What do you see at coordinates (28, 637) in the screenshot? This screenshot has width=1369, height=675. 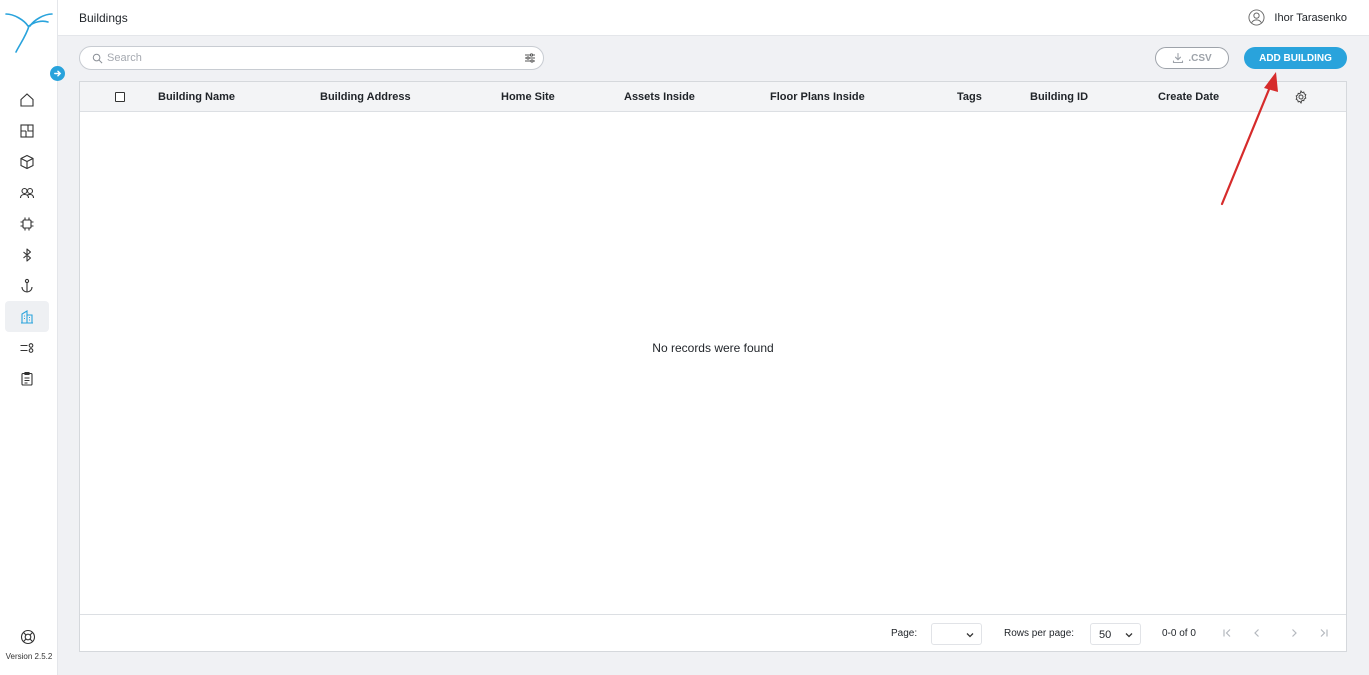 I see `help-icon` at bounding box center [28, 637].